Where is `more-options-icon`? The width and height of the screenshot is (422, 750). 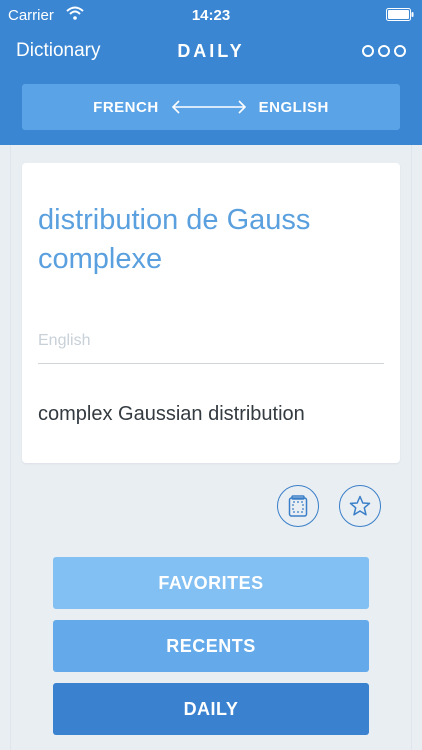 more-options-icon is located at coordinates (384, 51).